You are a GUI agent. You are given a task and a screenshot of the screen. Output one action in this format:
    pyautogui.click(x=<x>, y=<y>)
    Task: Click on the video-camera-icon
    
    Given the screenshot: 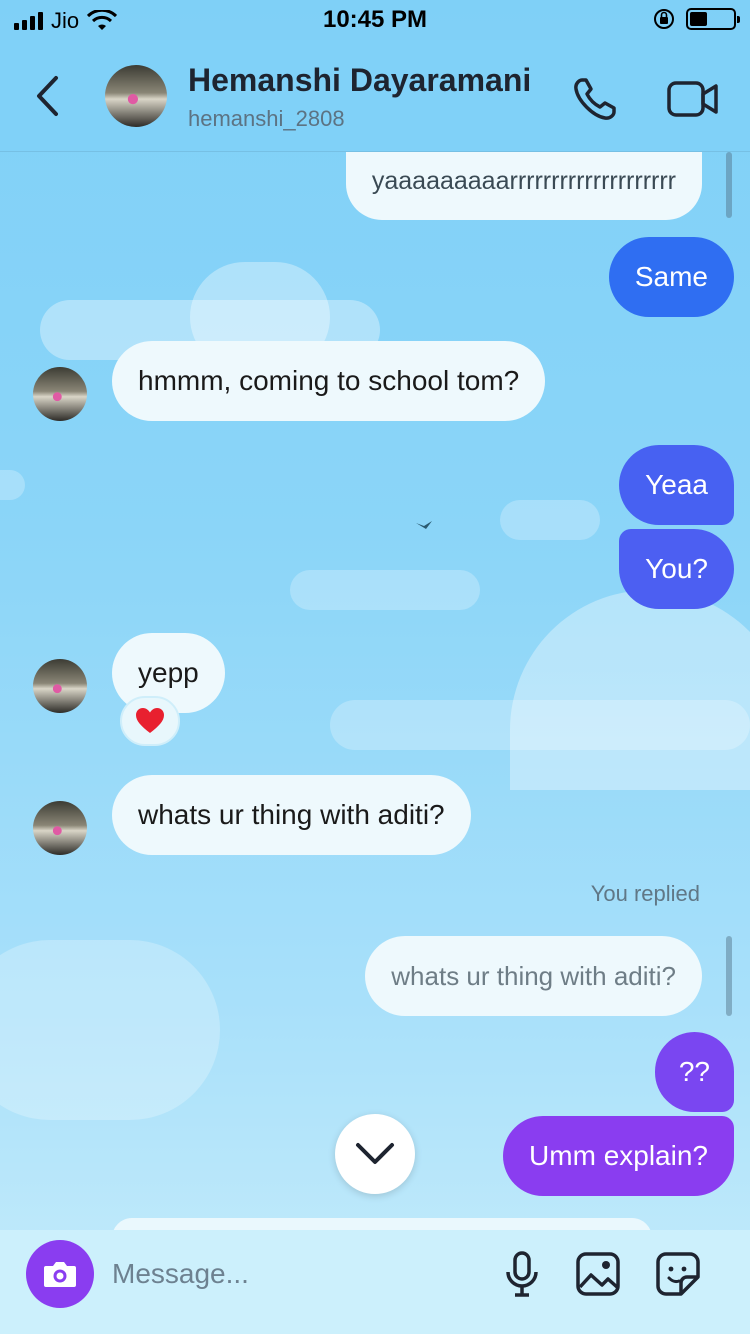 What is the action you would take?
    pyautogui.click(x=692, y=99)
    